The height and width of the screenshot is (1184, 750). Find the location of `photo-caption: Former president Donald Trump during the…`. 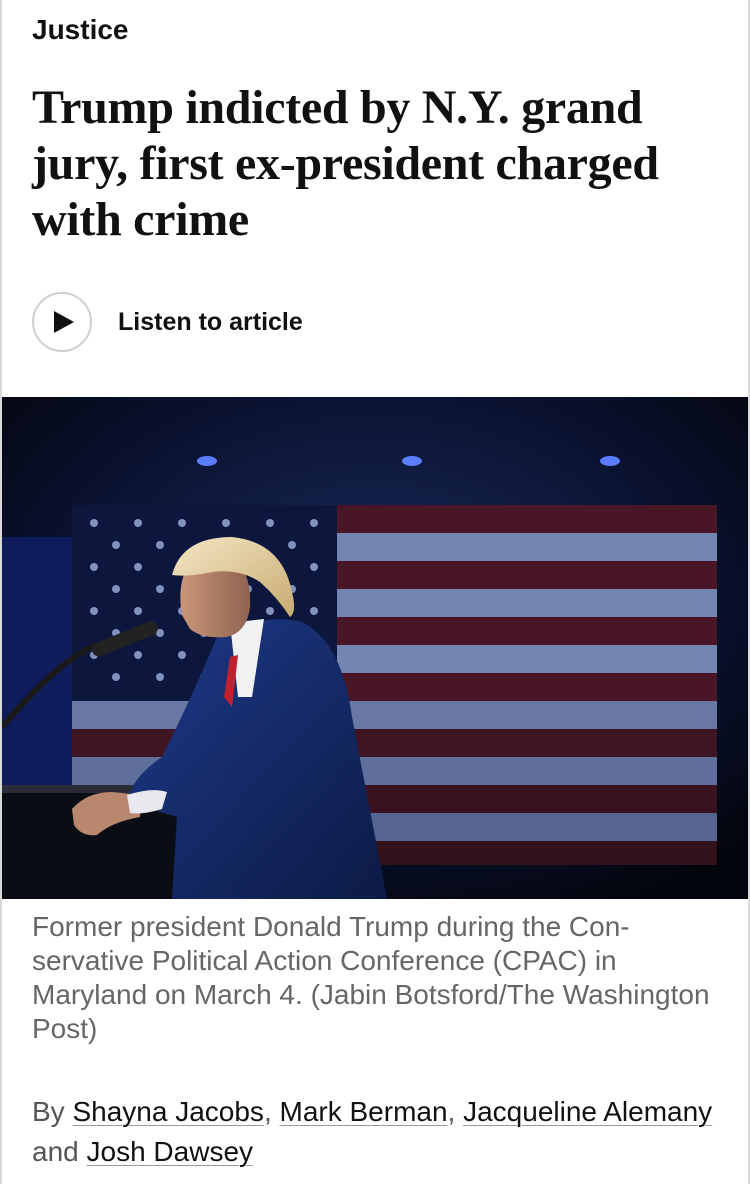

photo-caption: Former president Donald Trump during the… is located at coordinates (371, 977).